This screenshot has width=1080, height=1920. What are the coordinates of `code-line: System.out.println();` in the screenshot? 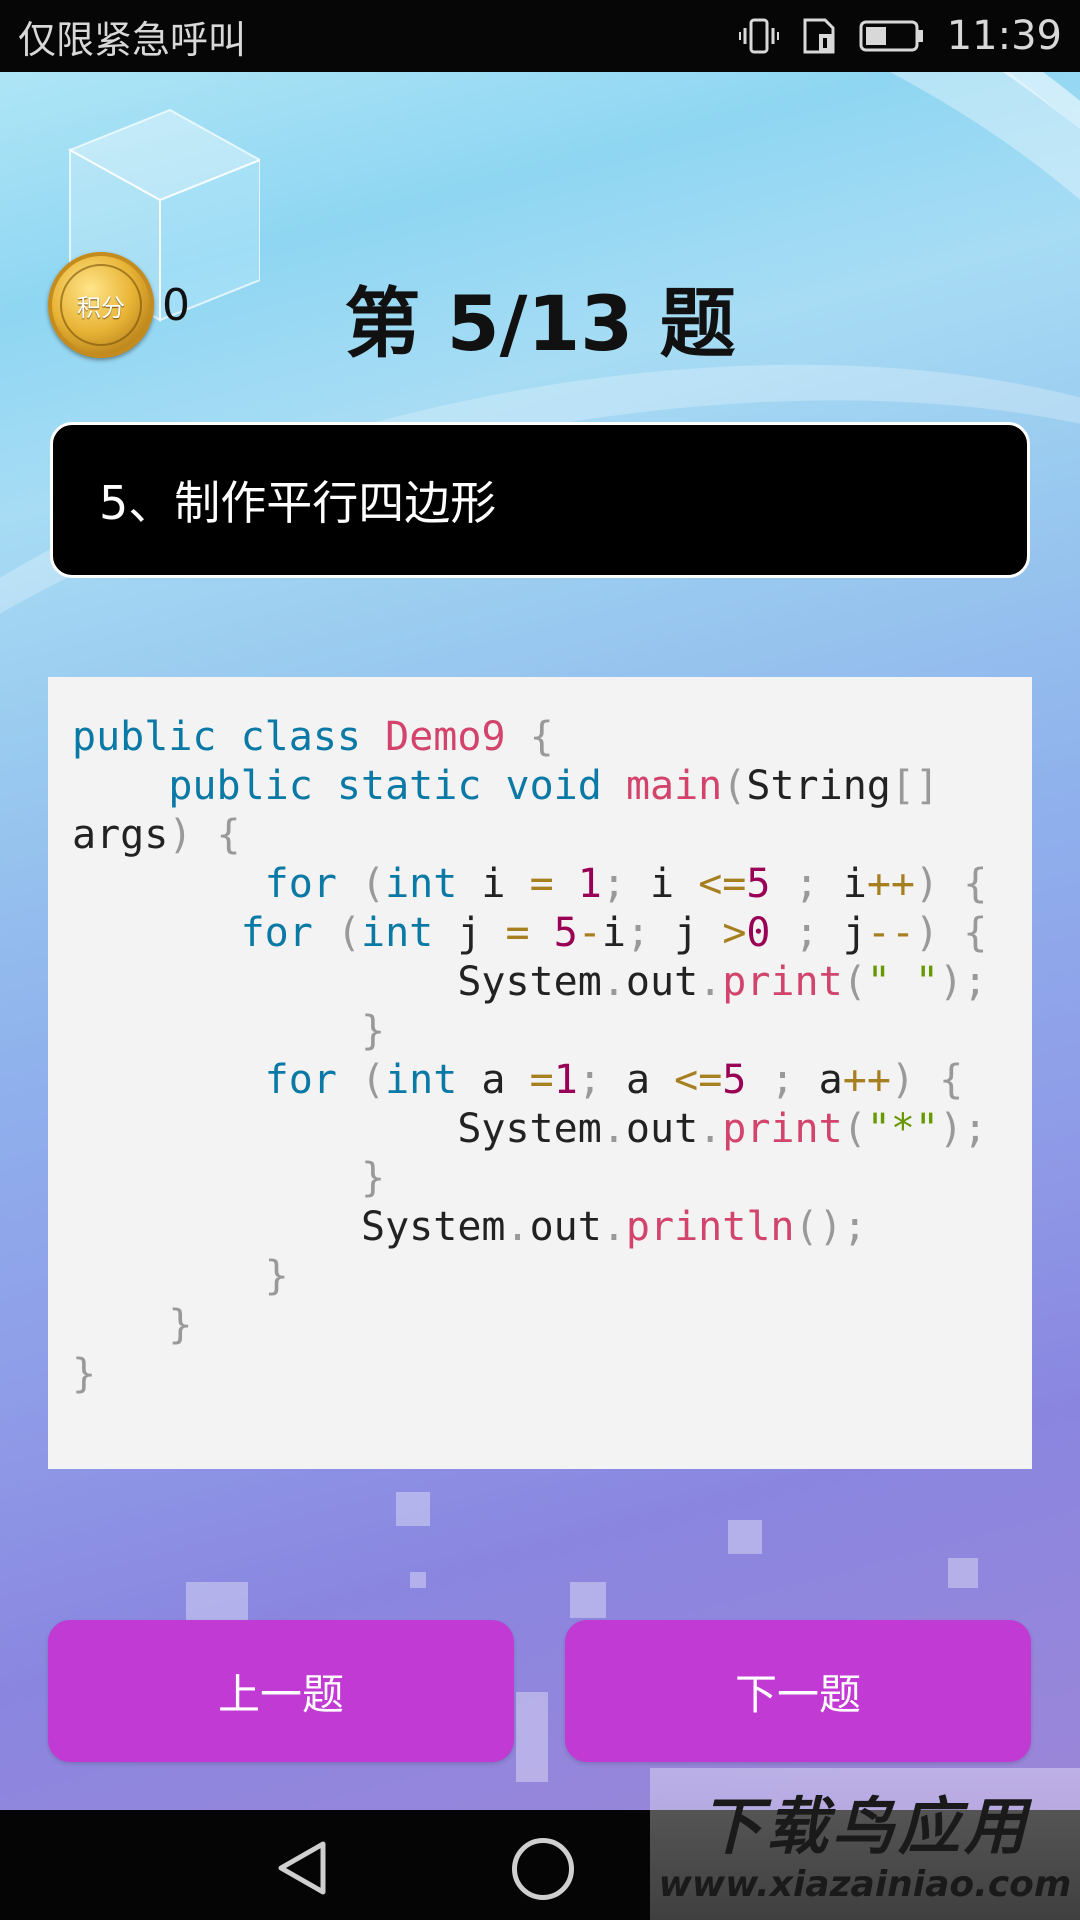 It's located at (469, 1227).